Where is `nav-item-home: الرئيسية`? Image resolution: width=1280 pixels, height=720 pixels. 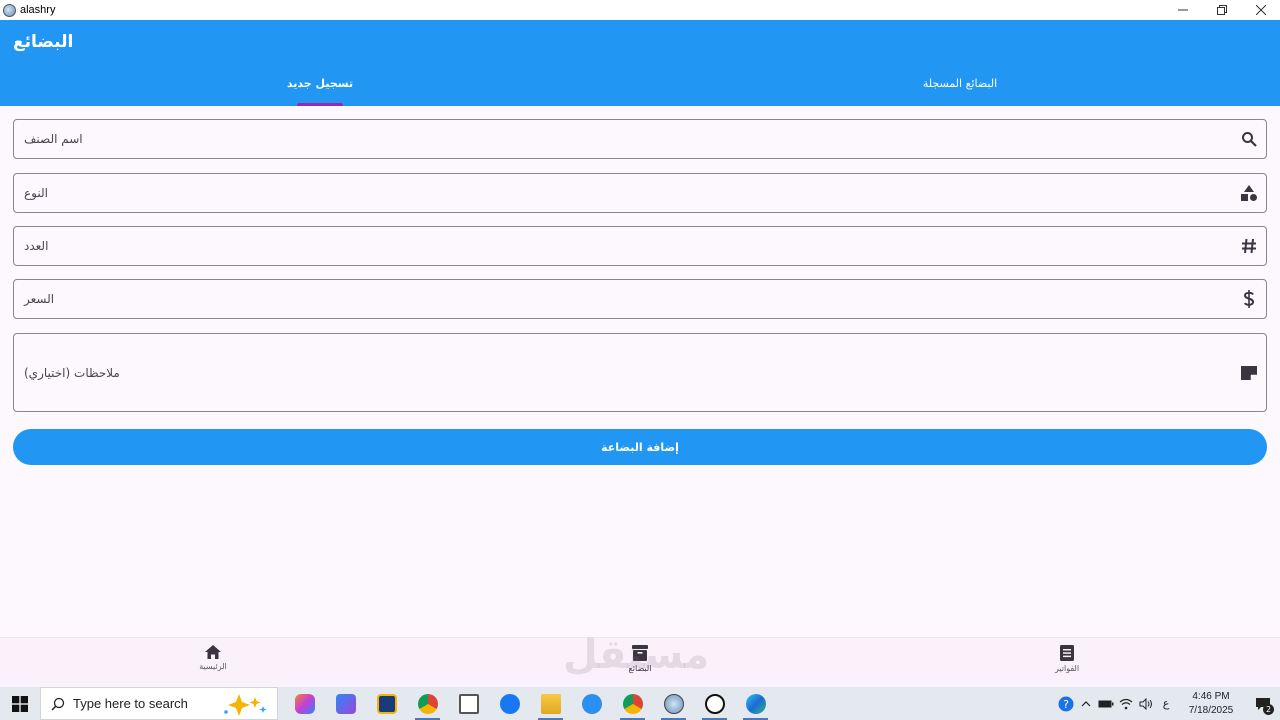
nav-item-home: الرئيسية is located at coordinates (213, 657).